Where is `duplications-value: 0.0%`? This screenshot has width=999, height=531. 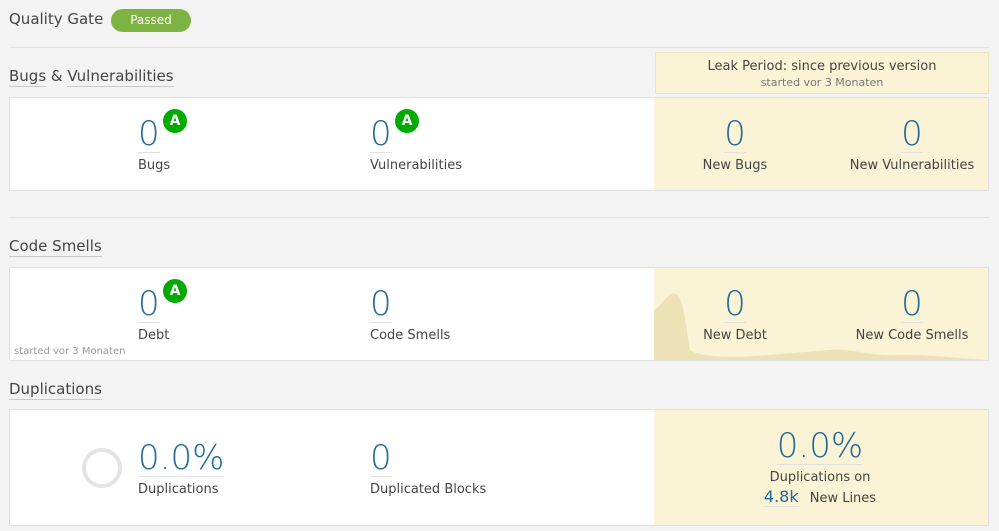 duplications-value: 0.0% is located at coordinates (181, 458).